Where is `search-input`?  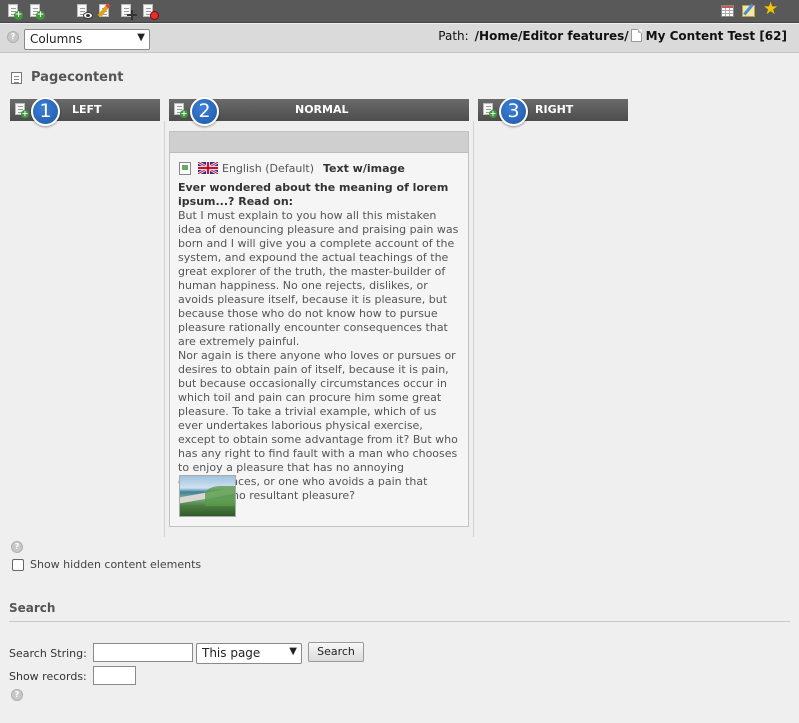 search-input is located at coordinates (143, 652).